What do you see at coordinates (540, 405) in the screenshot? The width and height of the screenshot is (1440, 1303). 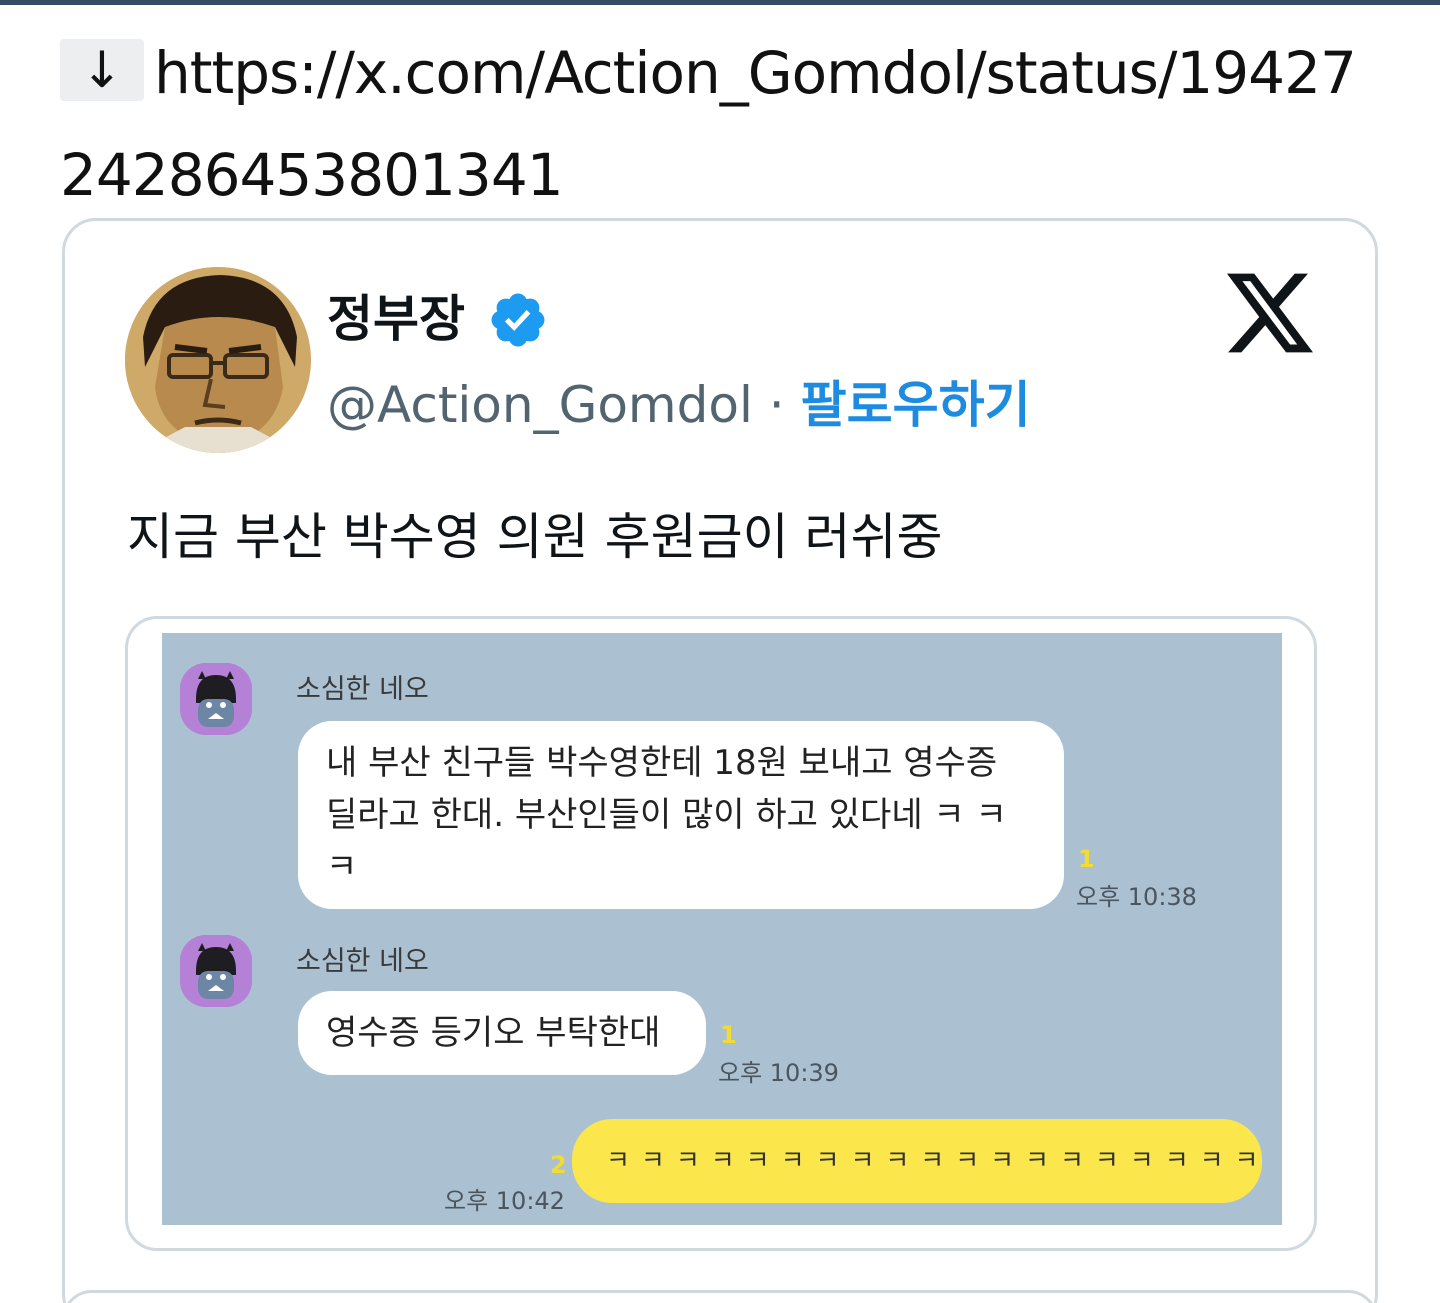 I see `author-handle: @Action_Gomdol` at bounding box center [540, 405].